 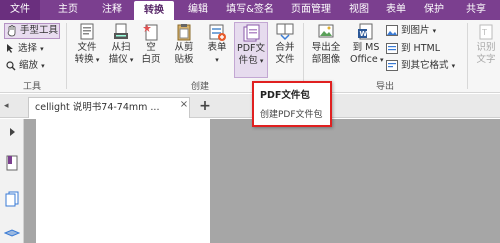 I want to click on menu-file: 文件, so click(x=20, y=10).